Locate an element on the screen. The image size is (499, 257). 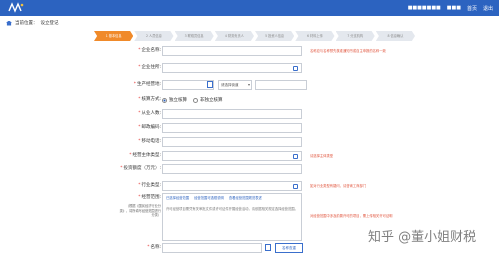
row-capital: *投资额度（万元）: is located at coordinates (249, 169).